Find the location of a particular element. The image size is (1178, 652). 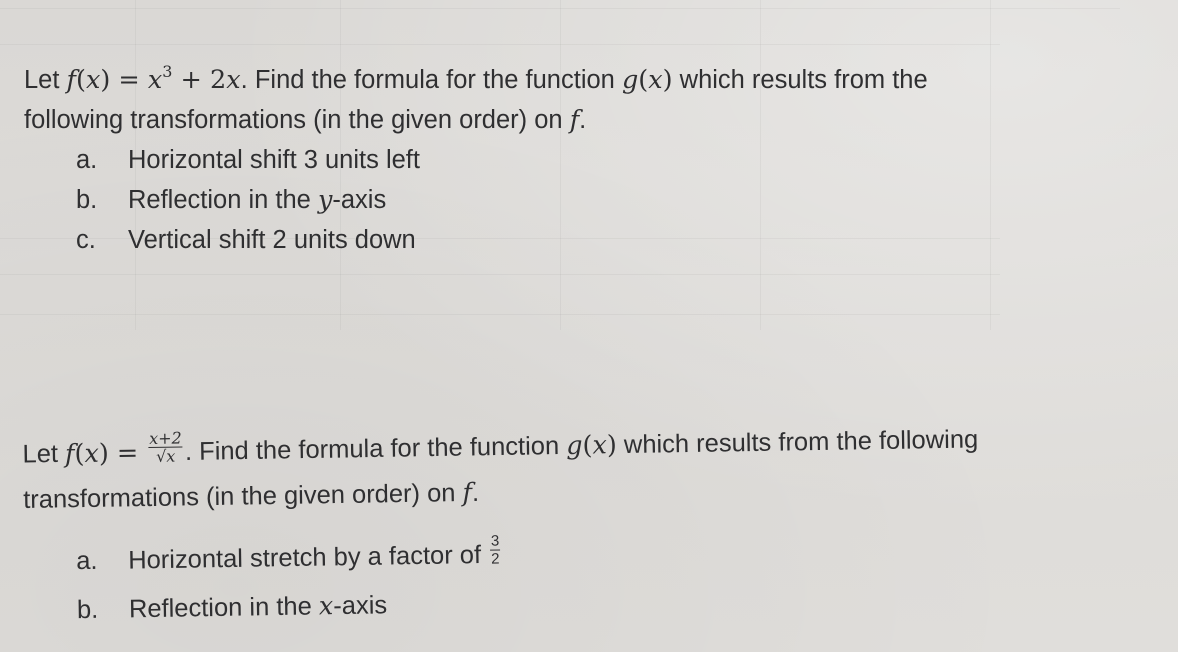

item-text: Vertical shift 2 units down is located at coordinates (272, 240).